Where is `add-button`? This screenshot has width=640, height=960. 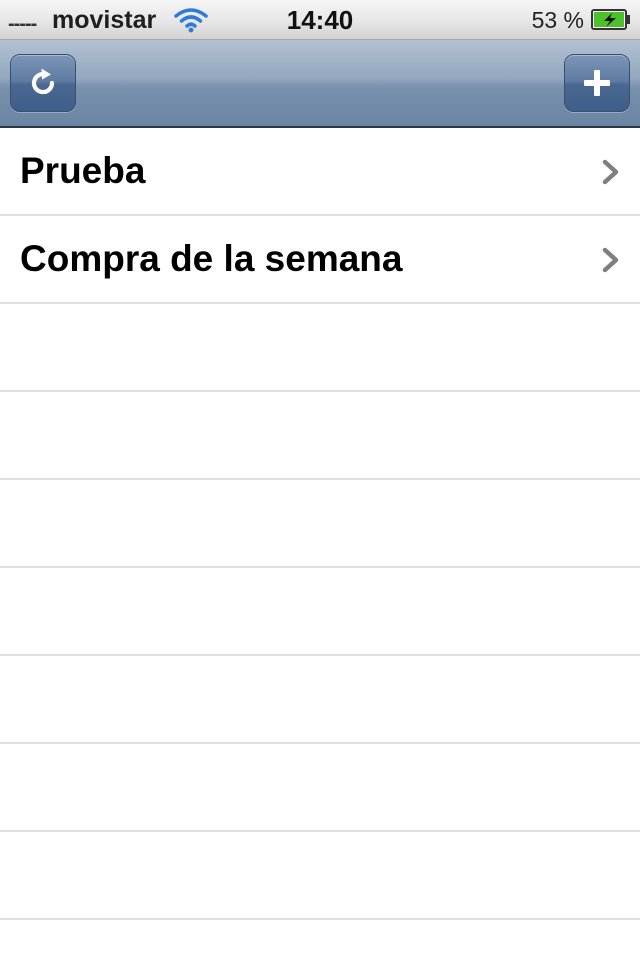
add-button is located at coordinates (597, 83).